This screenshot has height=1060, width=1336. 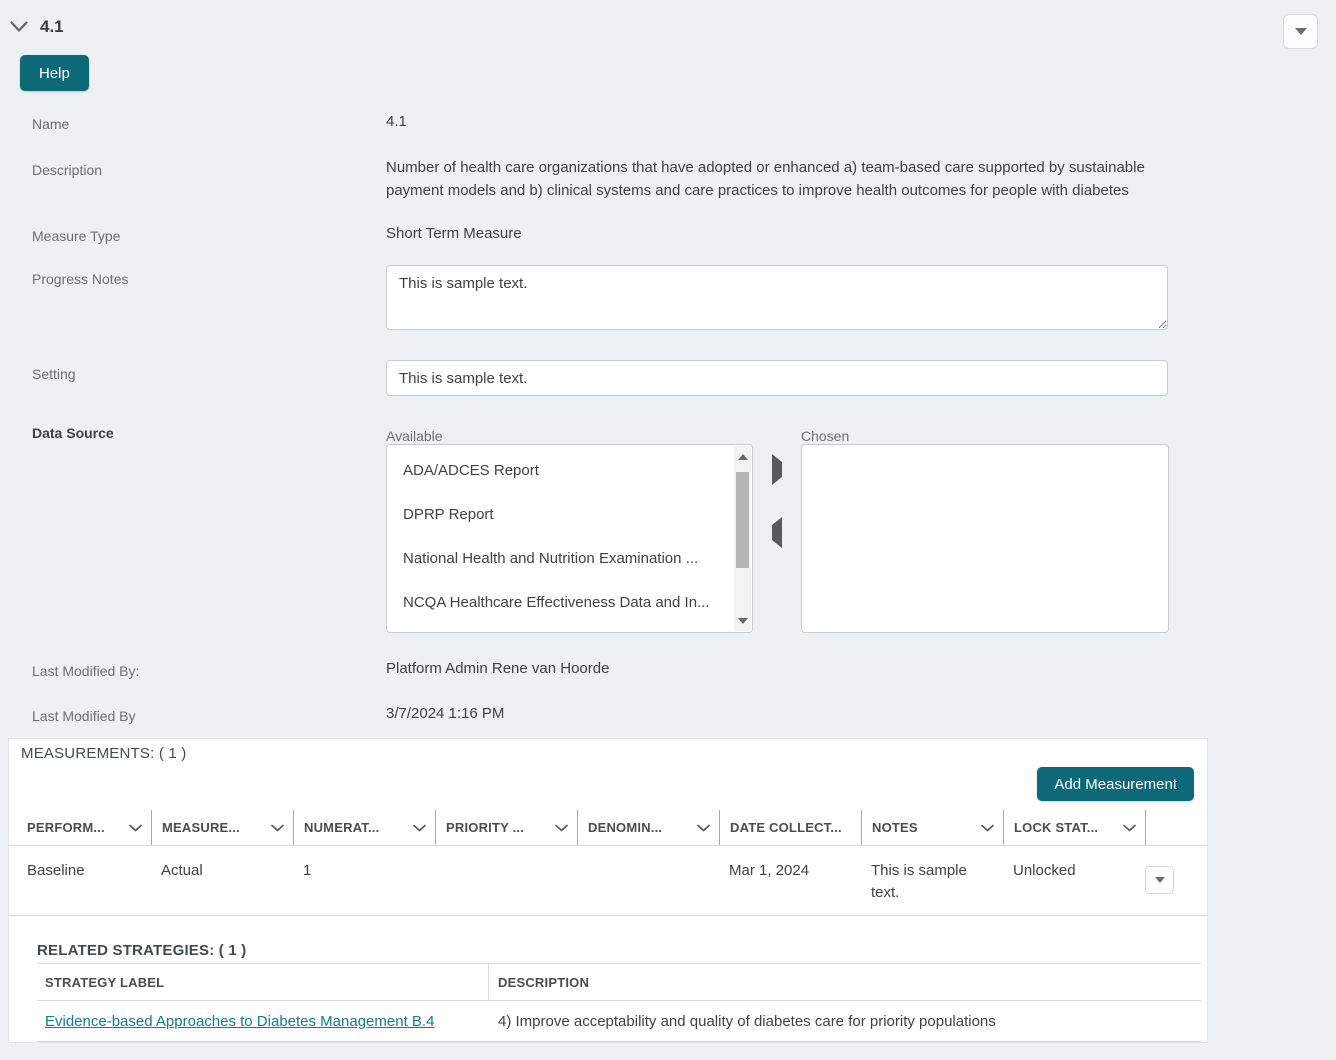 What do you see at coordinates (445, 713) in the screenshot?
I see `last-modified-date-value: 3/7/2024 1:16 PM` at bounding box center [445, 713].